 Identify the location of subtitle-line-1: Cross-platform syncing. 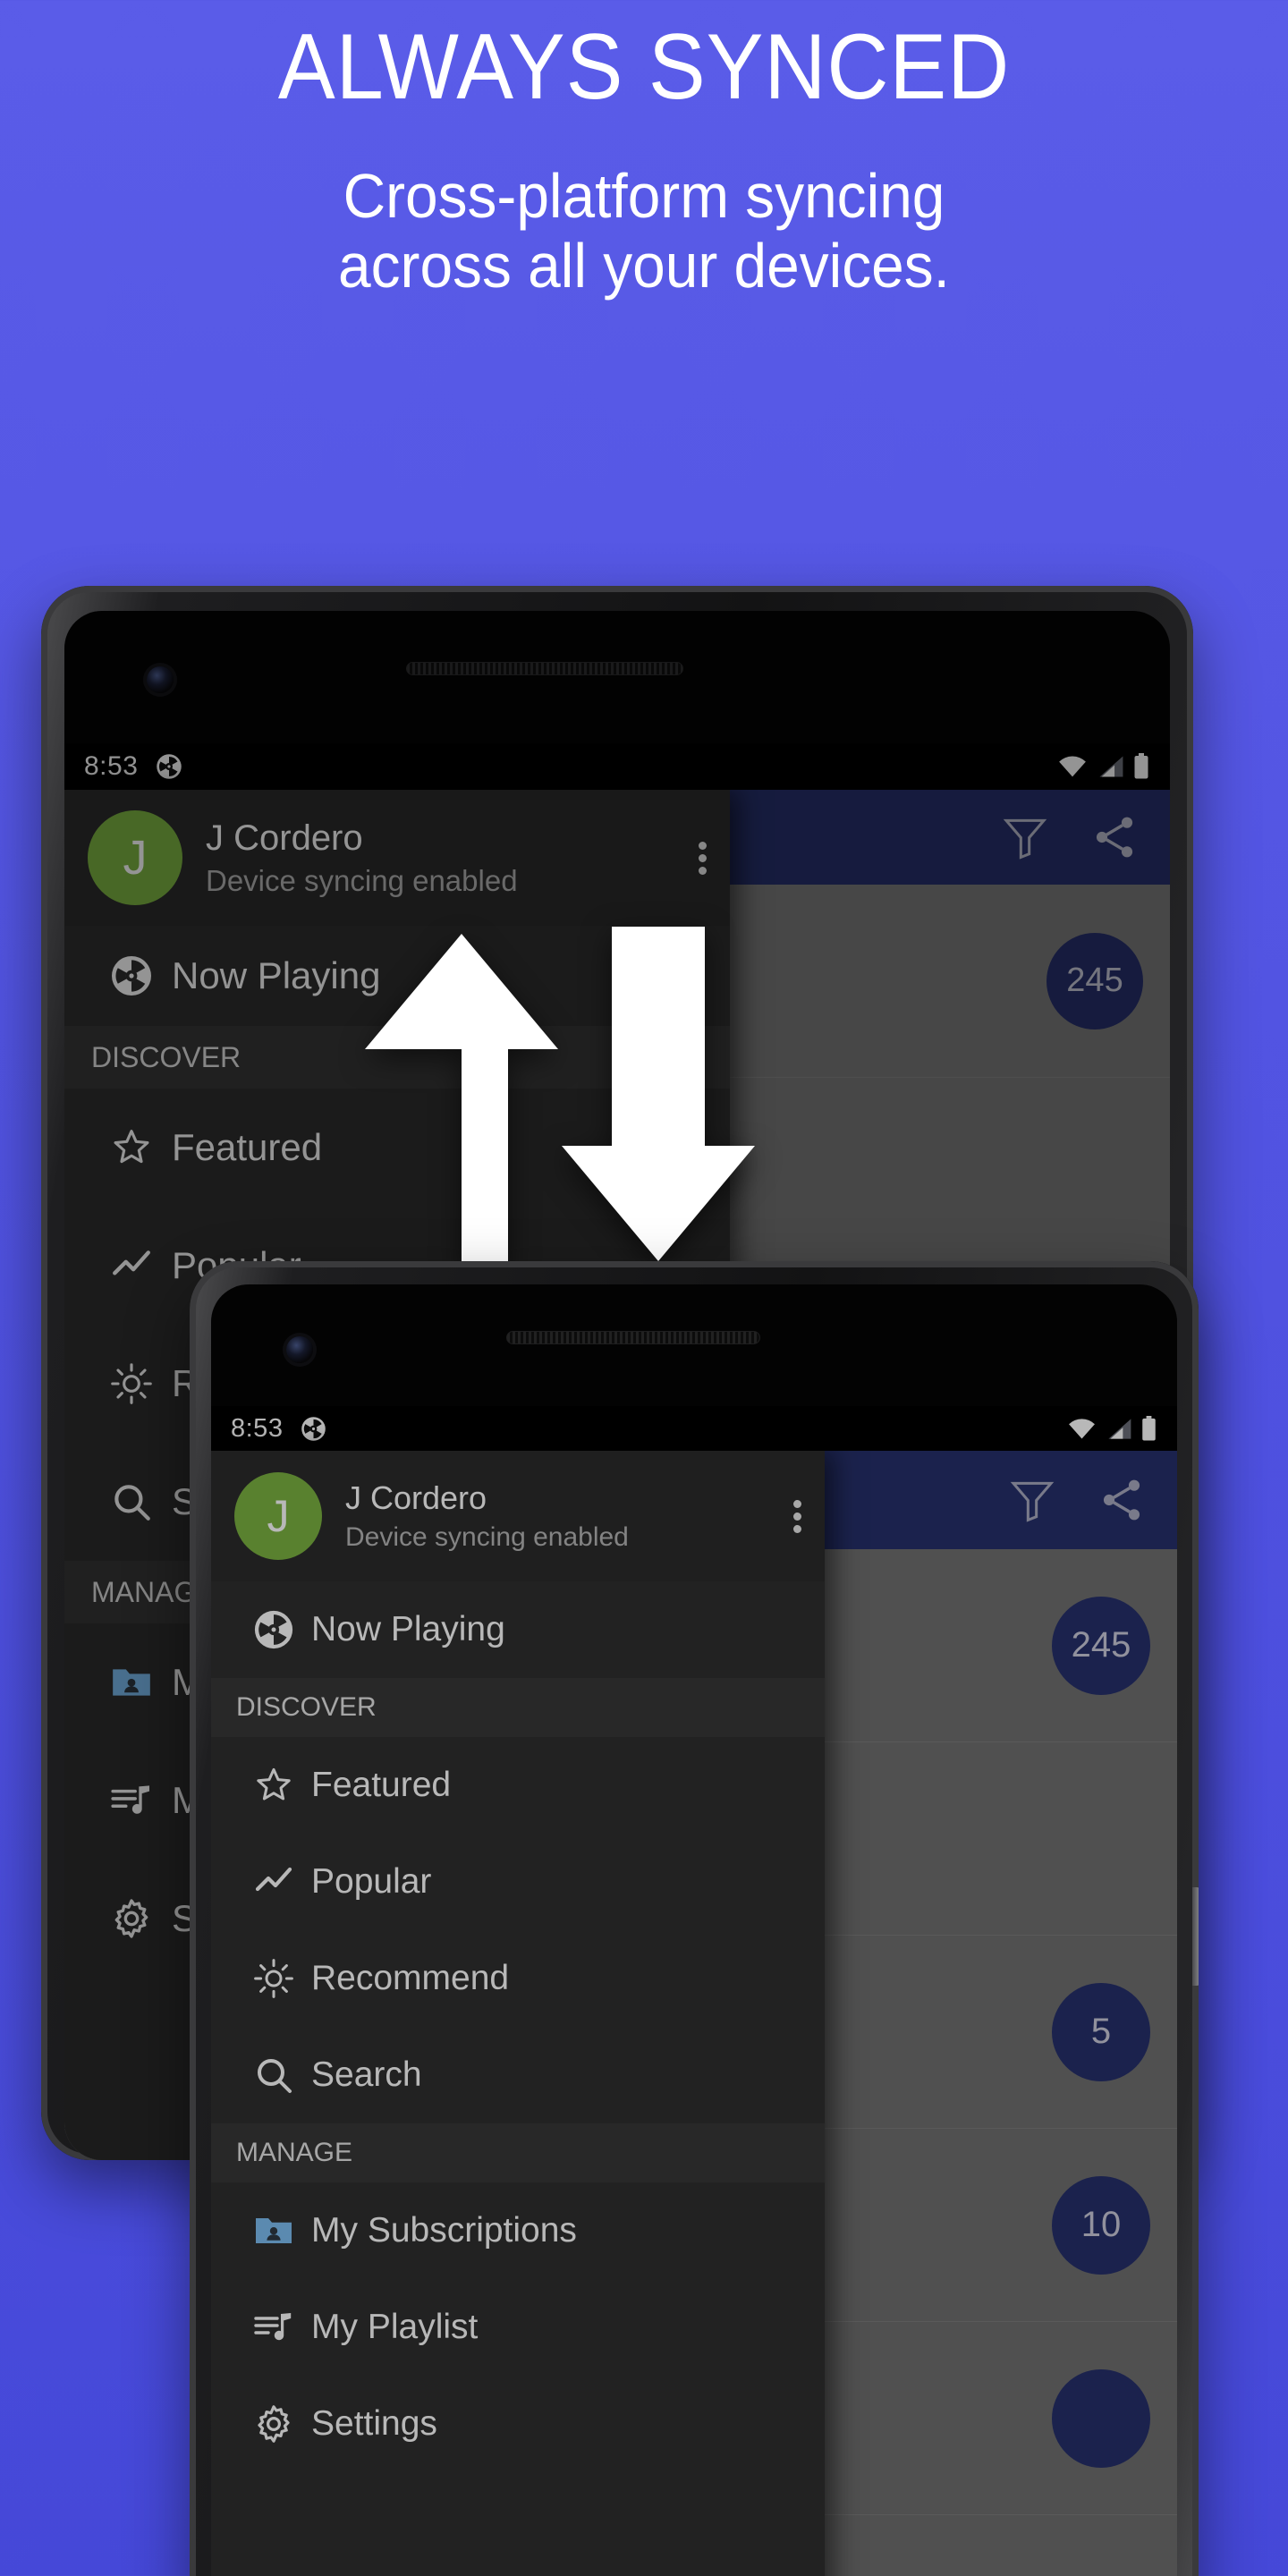
(644, 196).